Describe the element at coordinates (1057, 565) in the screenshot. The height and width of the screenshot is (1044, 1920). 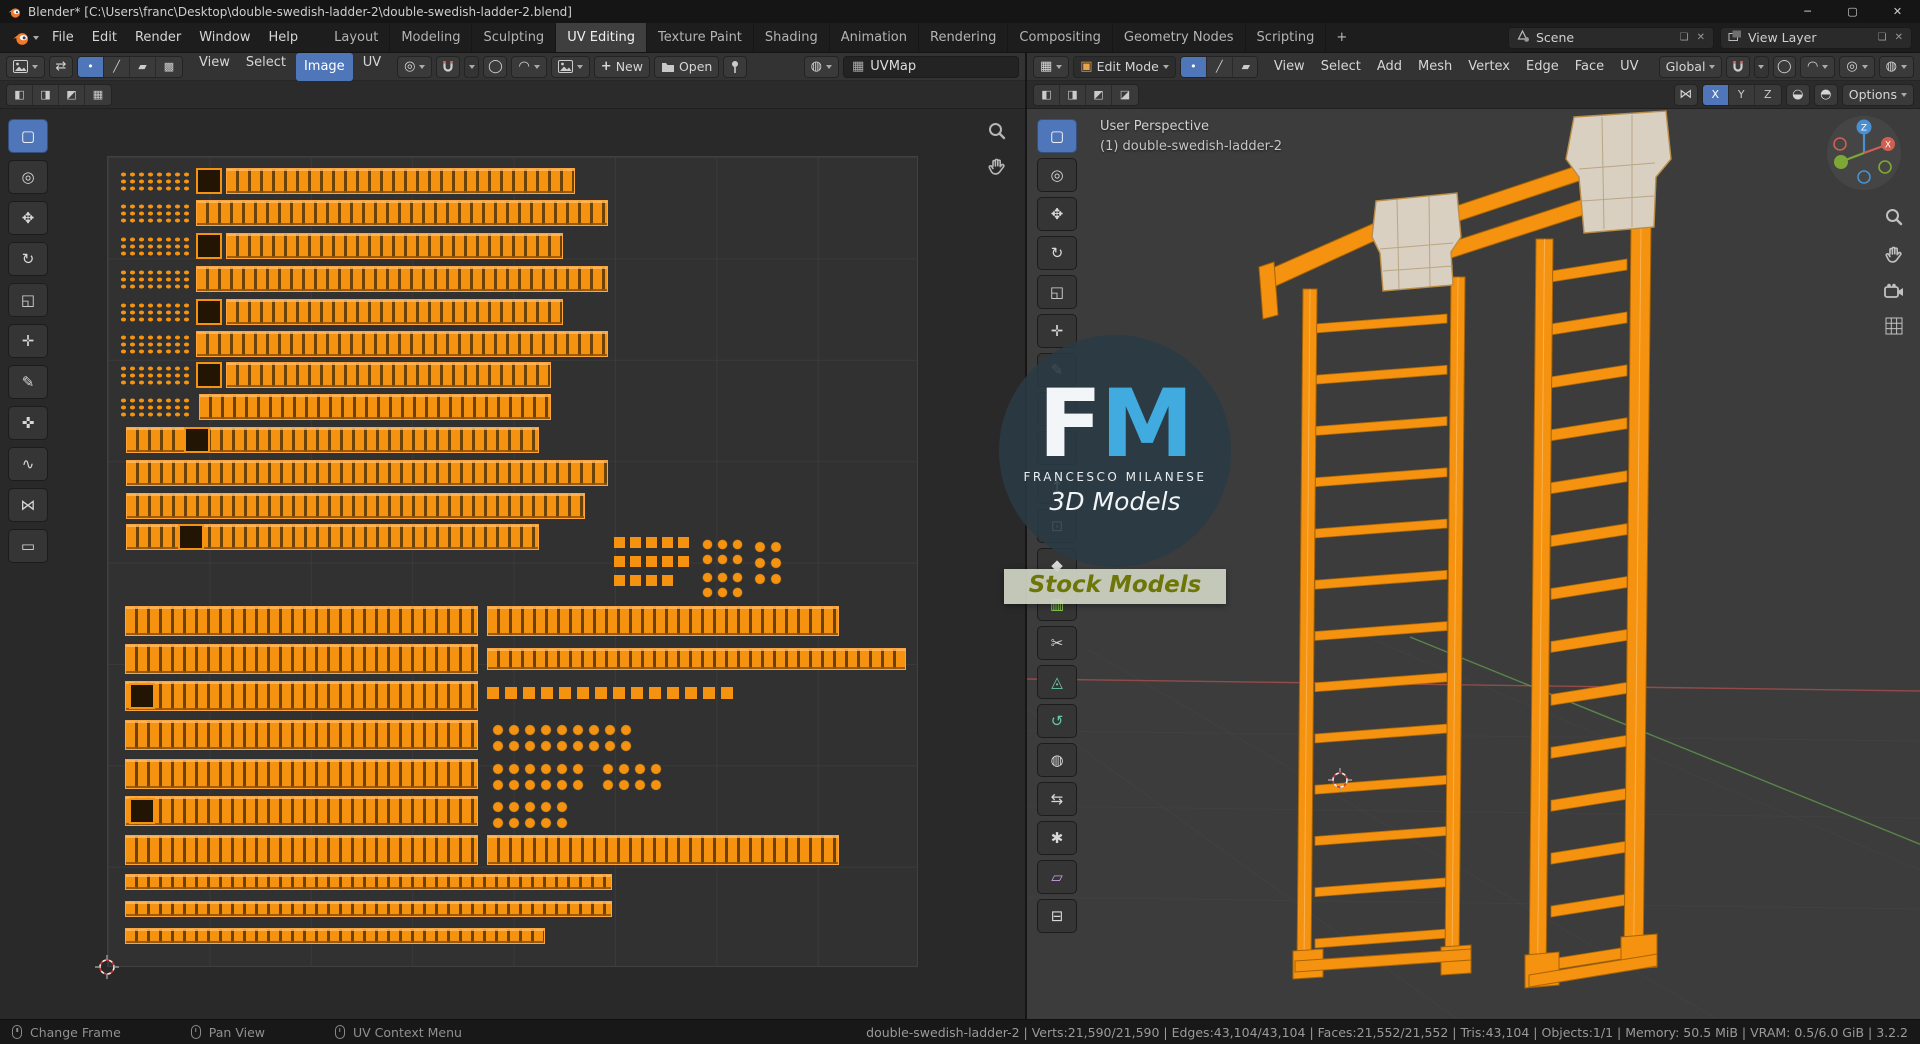
I see `tool-bevel: ◆` at that location.